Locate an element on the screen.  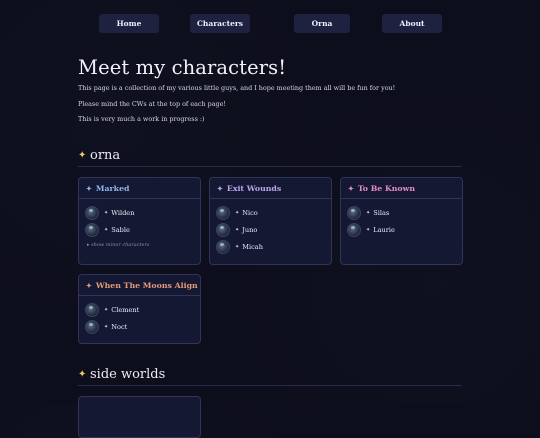
character-link: ✦ Sable is located at coordinates (107, 230).